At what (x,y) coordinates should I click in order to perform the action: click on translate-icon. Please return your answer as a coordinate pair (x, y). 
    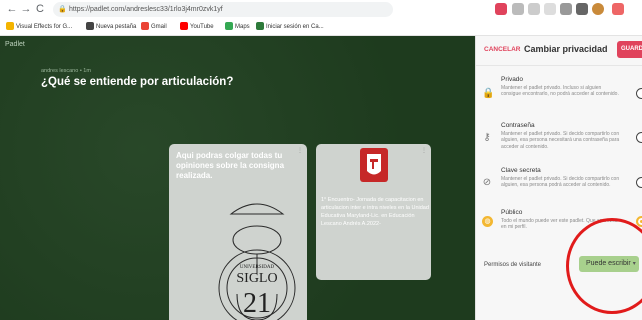
    Looking at the image, I should click on (534, 9).